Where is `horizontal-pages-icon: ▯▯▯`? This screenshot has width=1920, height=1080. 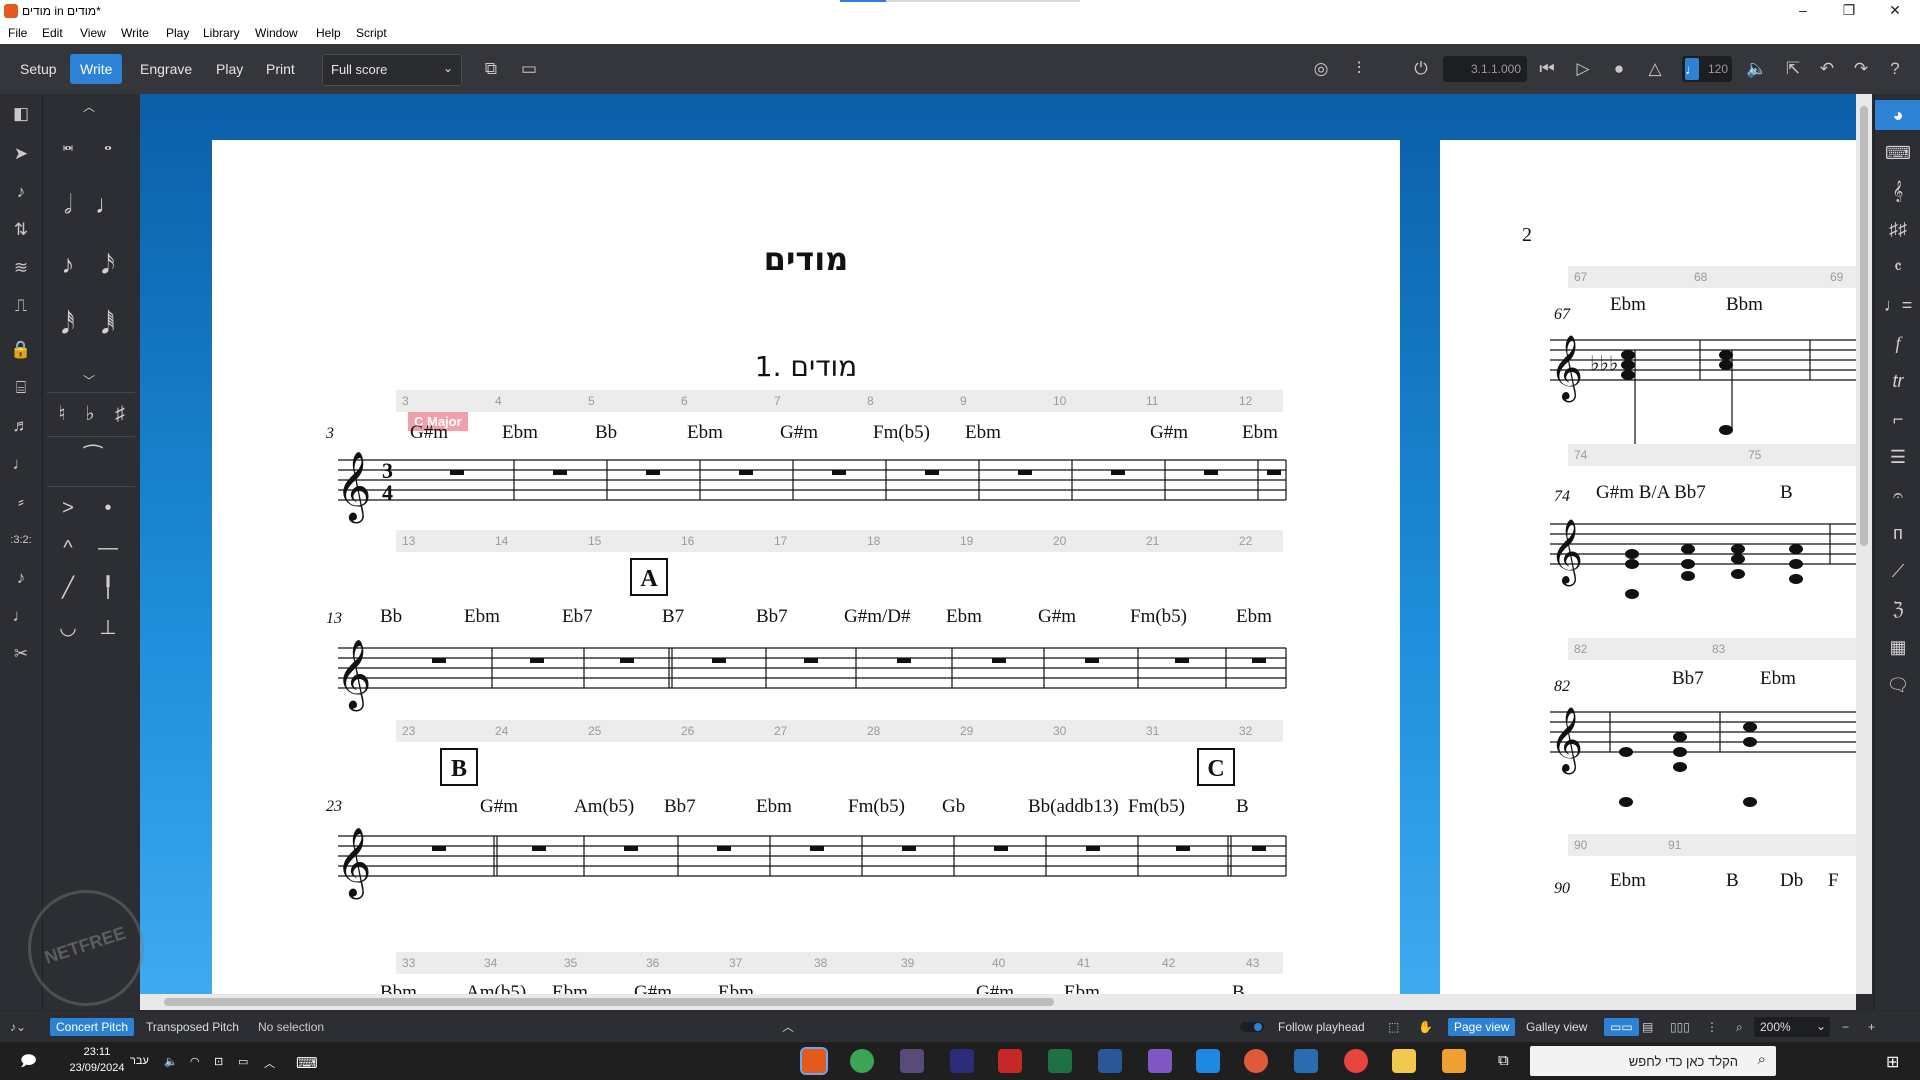
horizontal-pages-icon: ▯▯▯ is located at coordinates (1680, 1027).